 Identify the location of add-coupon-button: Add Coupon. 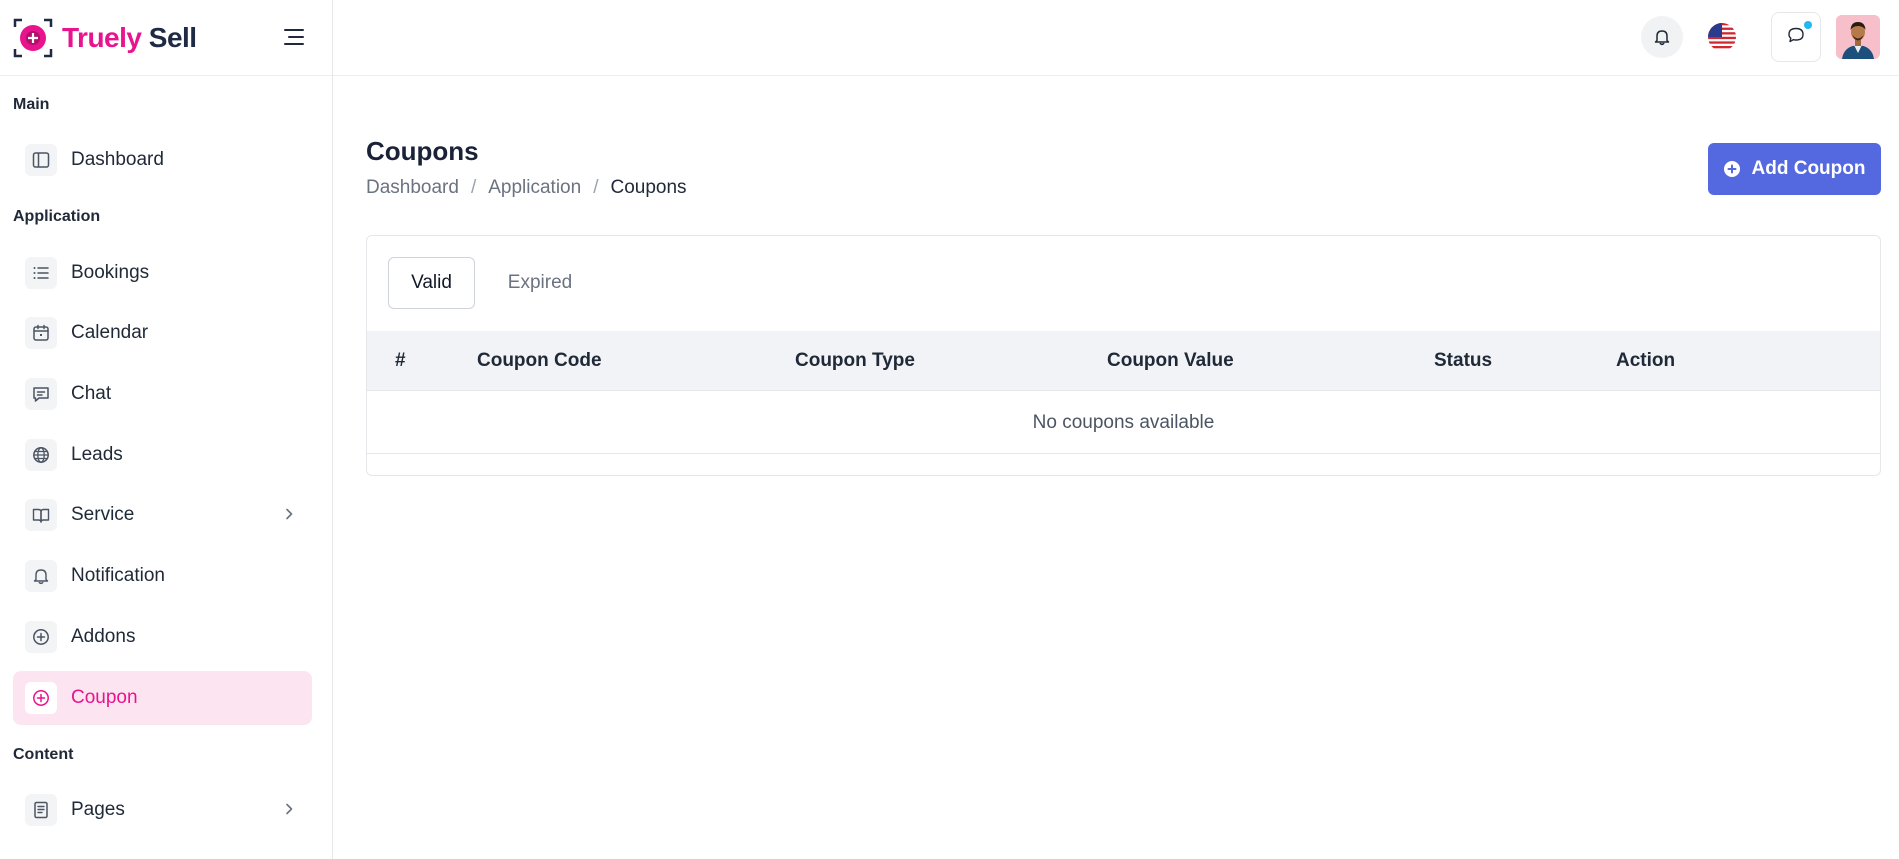
(1794, 169).